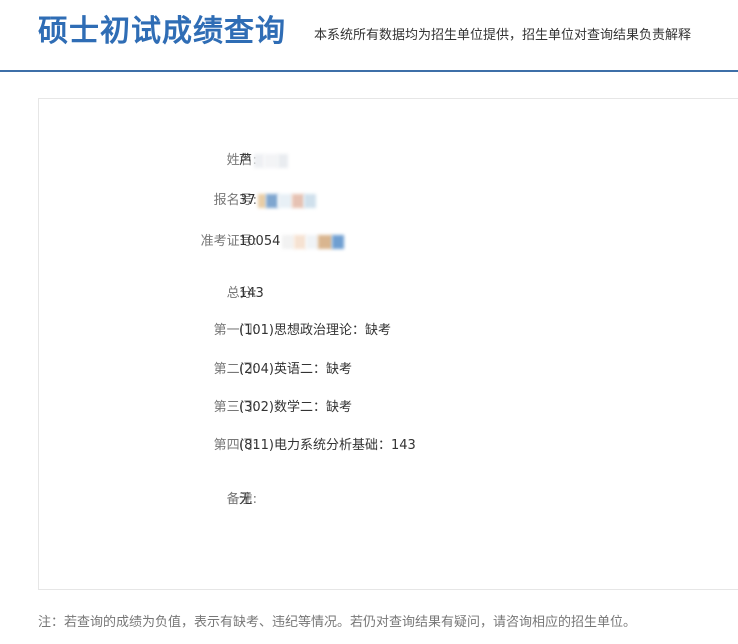 Image resolution: width=738 pixels, height=644 pixels. Describe the element at coordinates (246, 160) in the screenshot. I see `name-text: 芦` at that location.